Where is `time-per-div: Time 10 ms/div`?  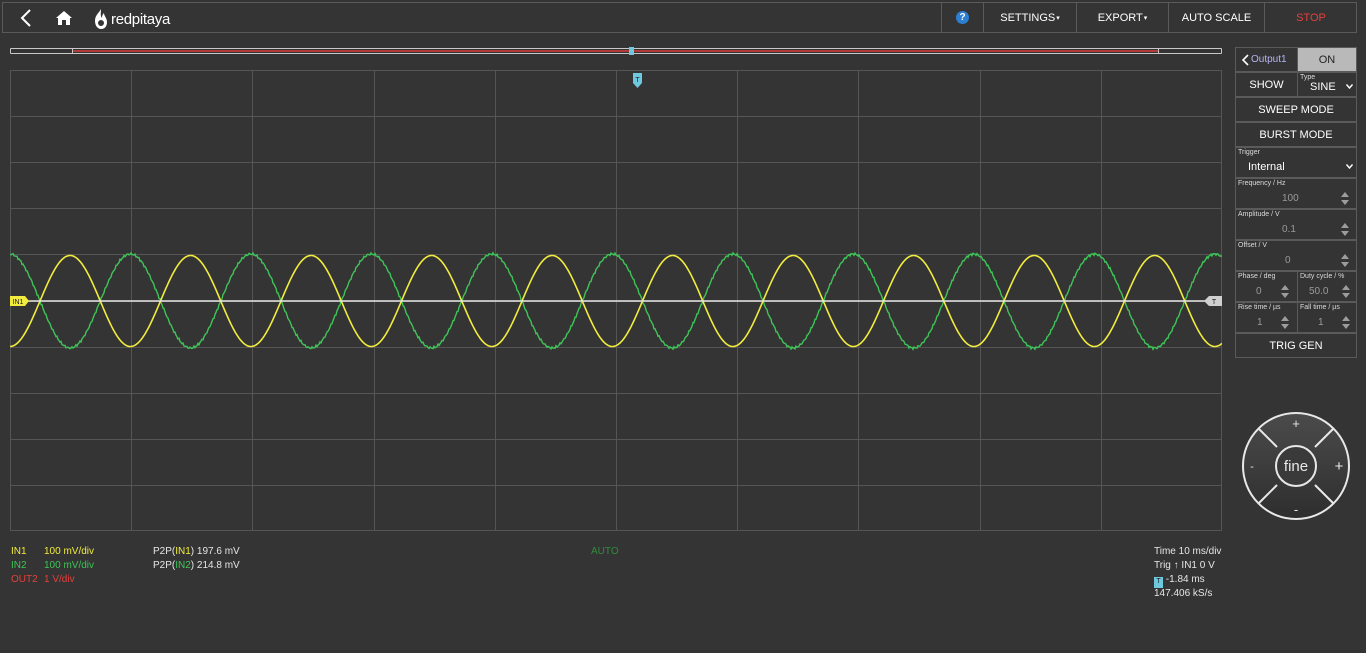
time-per-div: Time 10 ms/div is located at coordinates (1188, 551).